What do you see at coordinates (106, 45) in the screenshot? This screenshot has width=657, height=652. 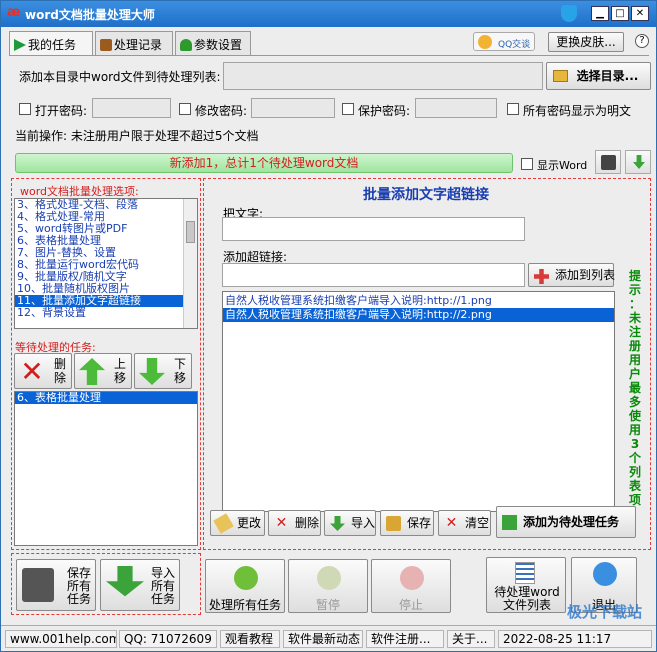 I see `briefcase-icon` at bounding box center [106, 45].